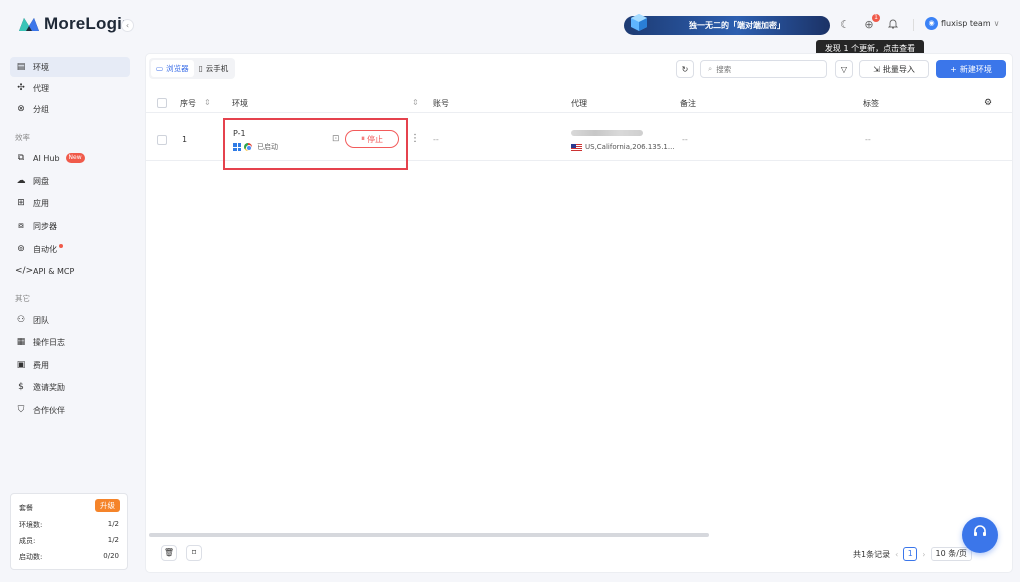 Image resolution: width=1020 pixels, height=582 pixels. I want to click on sidebar-item-env: ▤ 环境, so click(70, 67).